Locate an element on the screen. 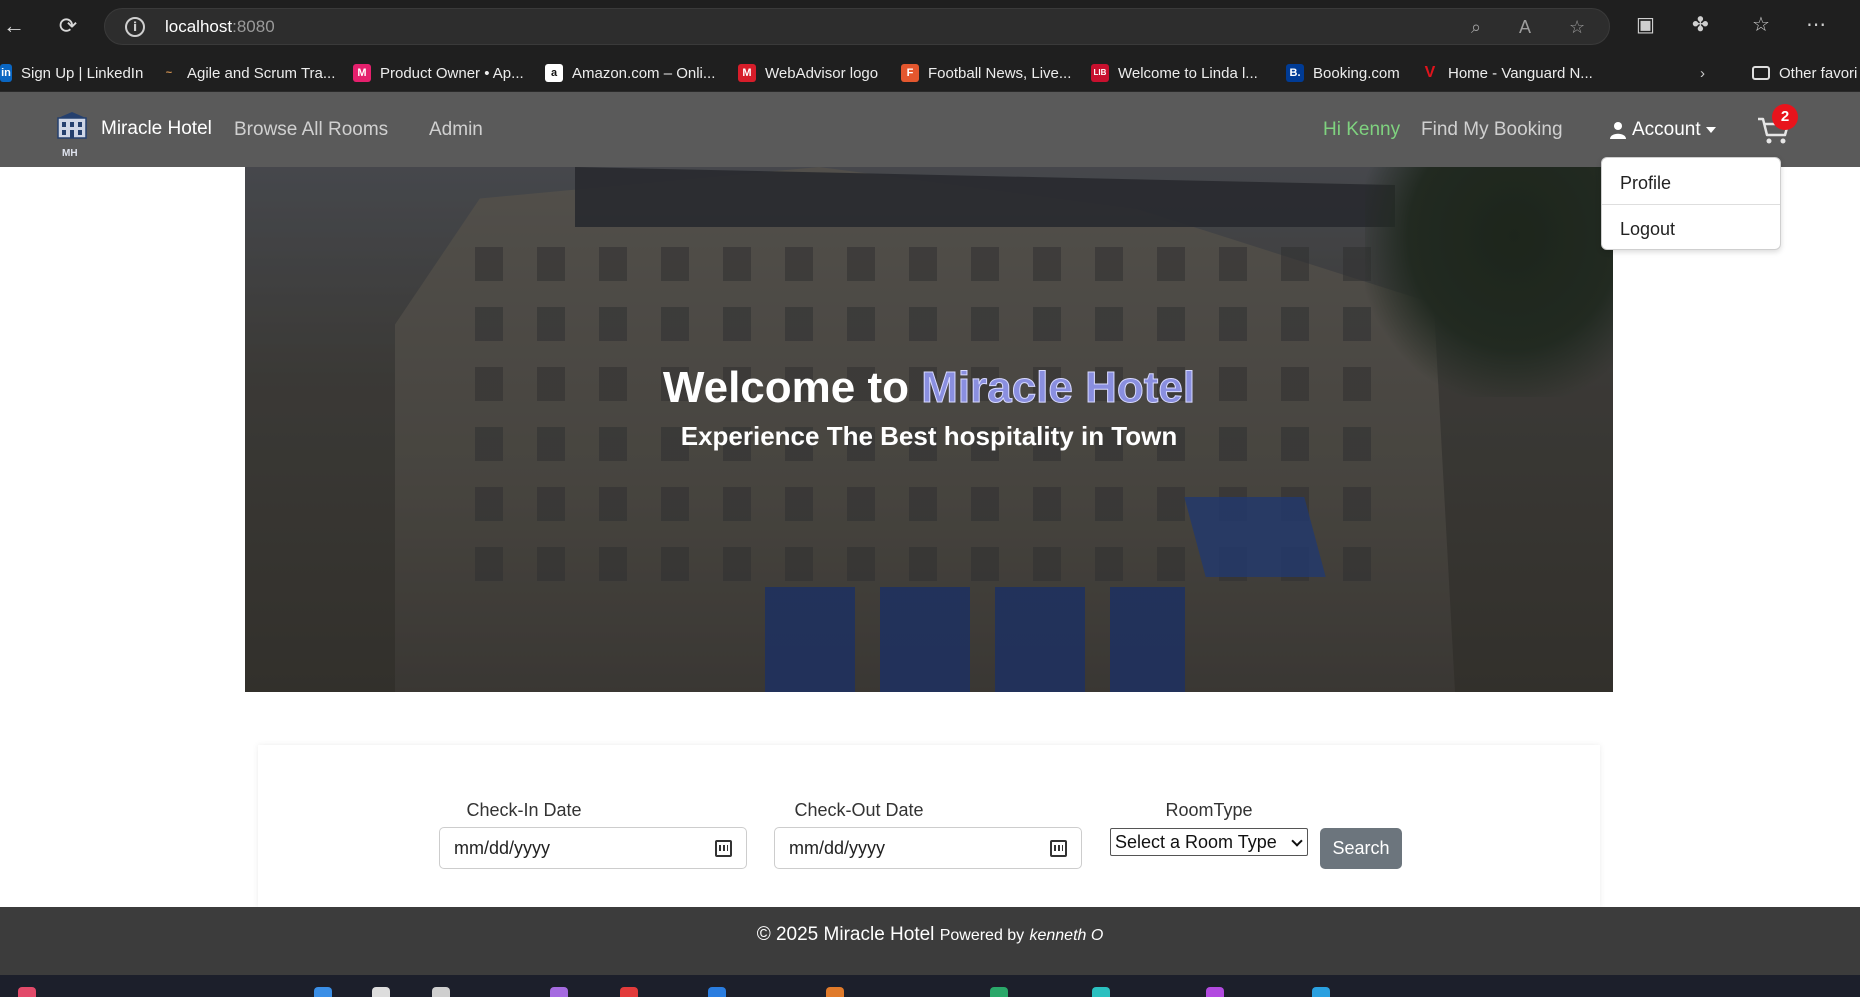  caret-down-icon is located at coordinates (1710, 130).